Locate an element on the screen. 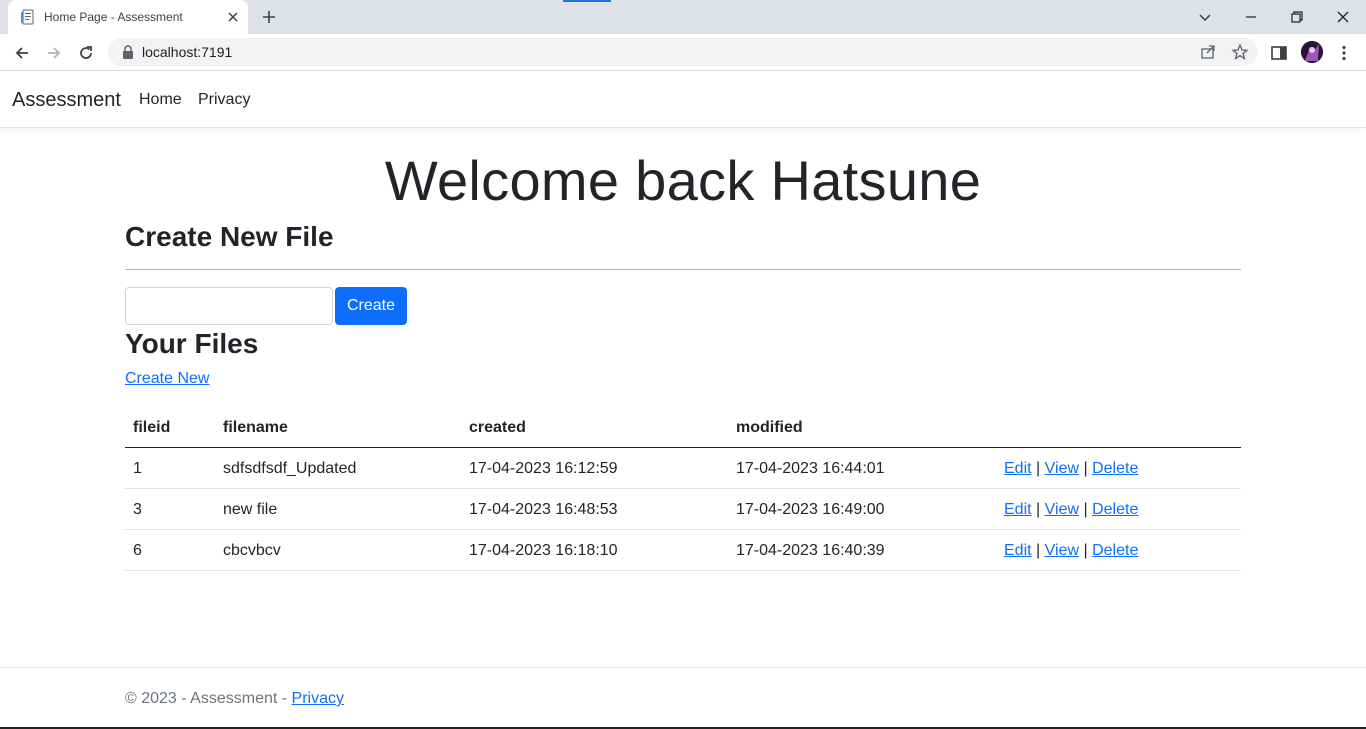  back-arrow-icon is located at coordinates (22, 53).